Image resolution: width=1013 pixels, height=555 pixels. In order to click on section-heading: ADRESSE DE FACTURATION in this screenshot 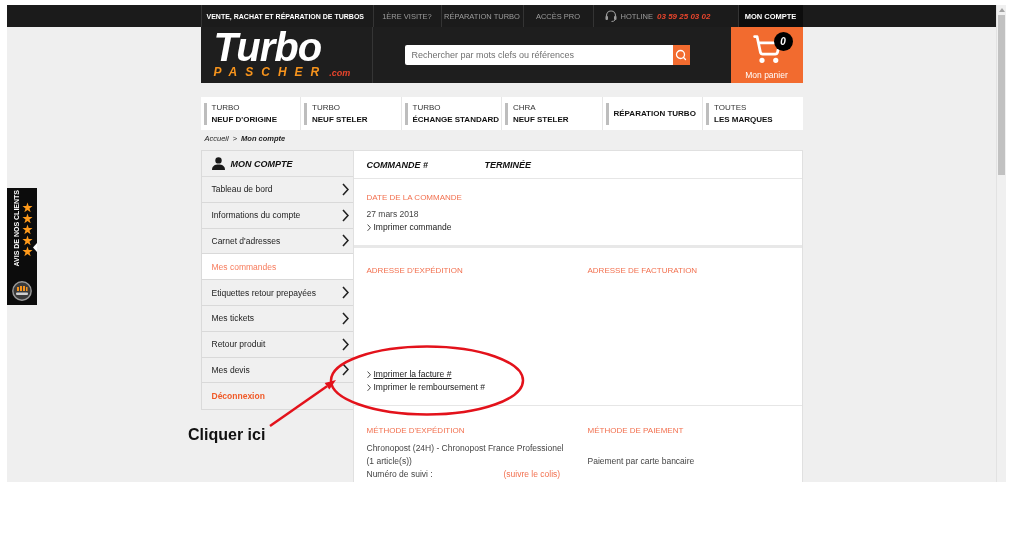, I will do `click(643, 271)`.